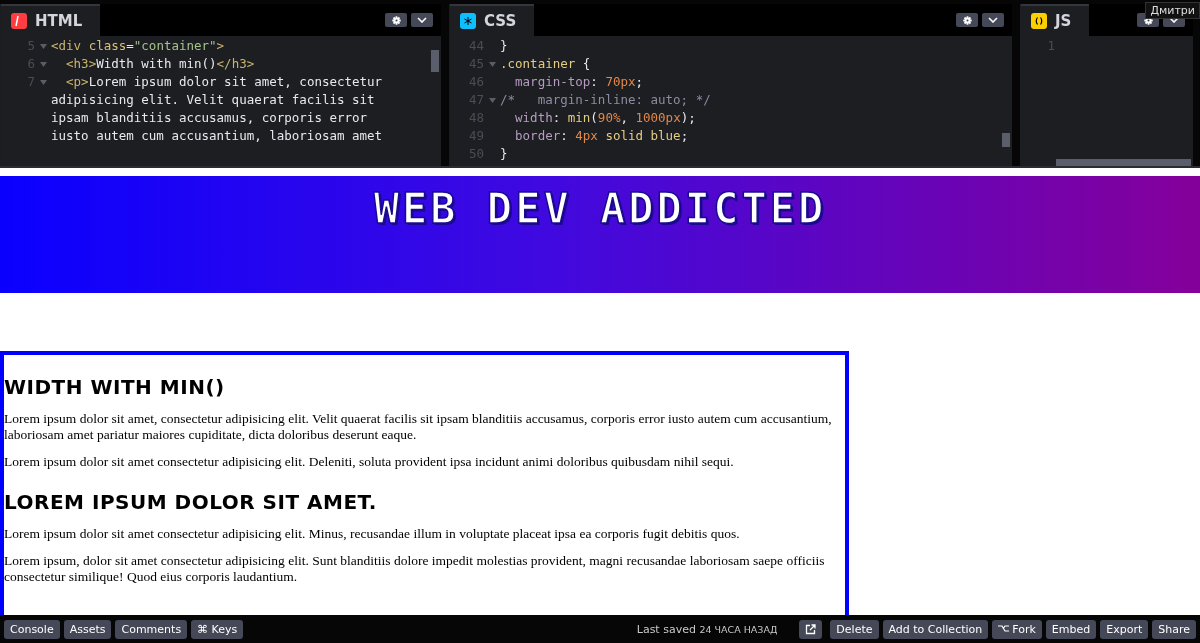 This screenshot has height=643, width=1200. What do you see at coordinates (492, 20) in the screenshot?
I see `editor-tab: CSS` at bounding box center [492, 20].